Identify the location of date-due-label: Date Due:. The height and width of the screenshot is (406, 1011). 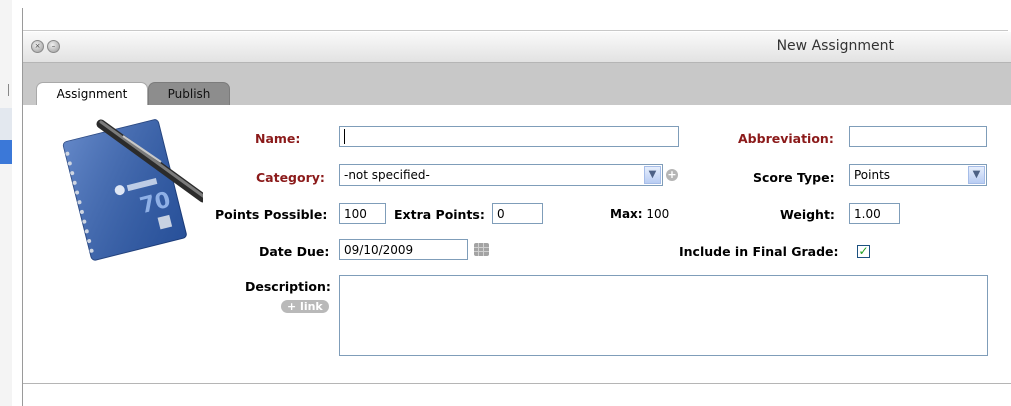
(294, 251).